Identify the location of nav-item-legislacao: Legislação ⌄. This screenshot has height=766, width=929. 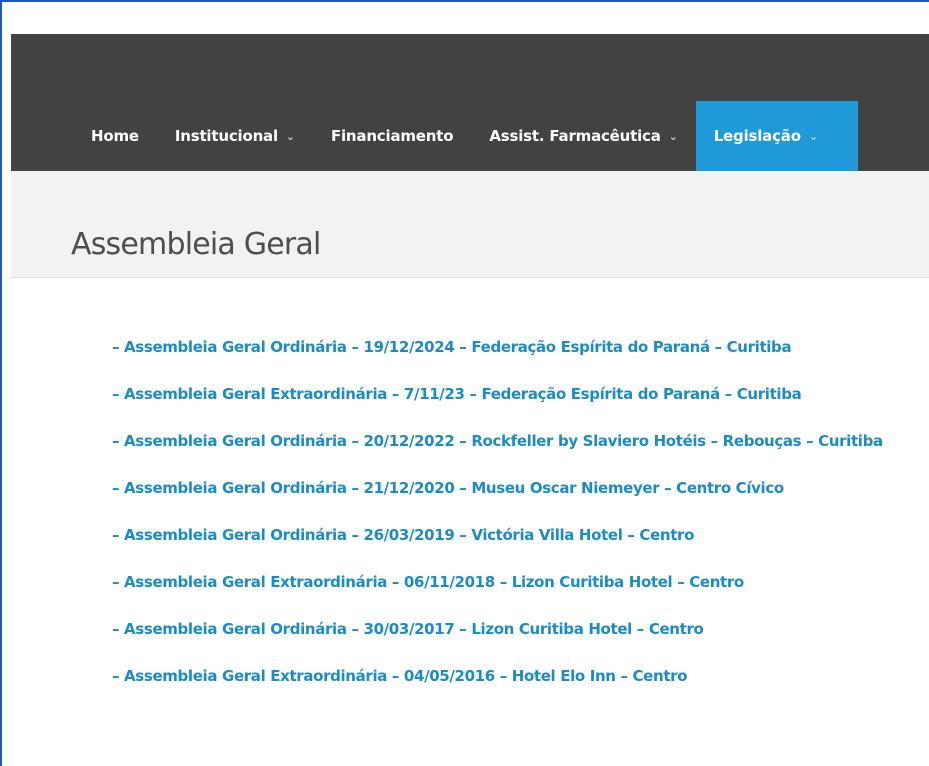
(776, 136).